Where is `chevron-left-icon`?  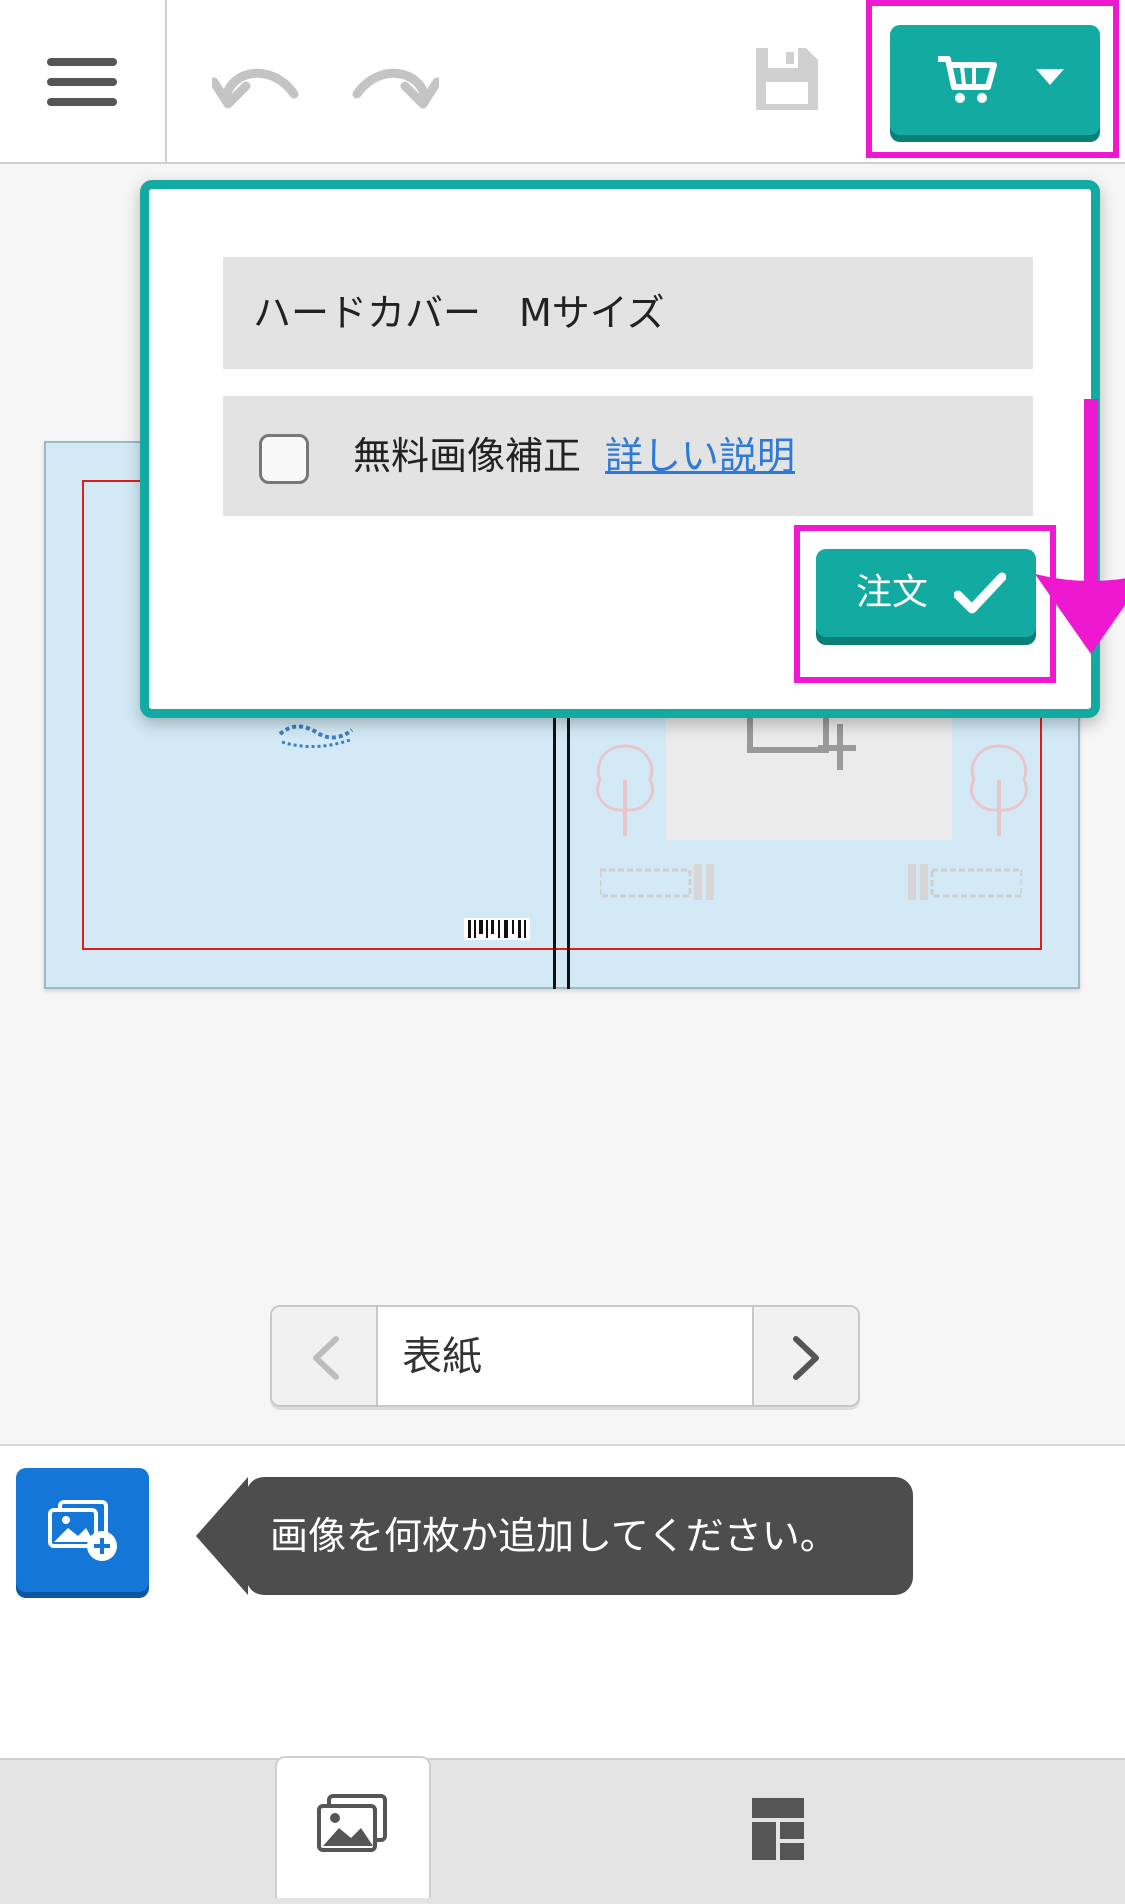
chevron-left-icon is located at coordinates (326, 1358).